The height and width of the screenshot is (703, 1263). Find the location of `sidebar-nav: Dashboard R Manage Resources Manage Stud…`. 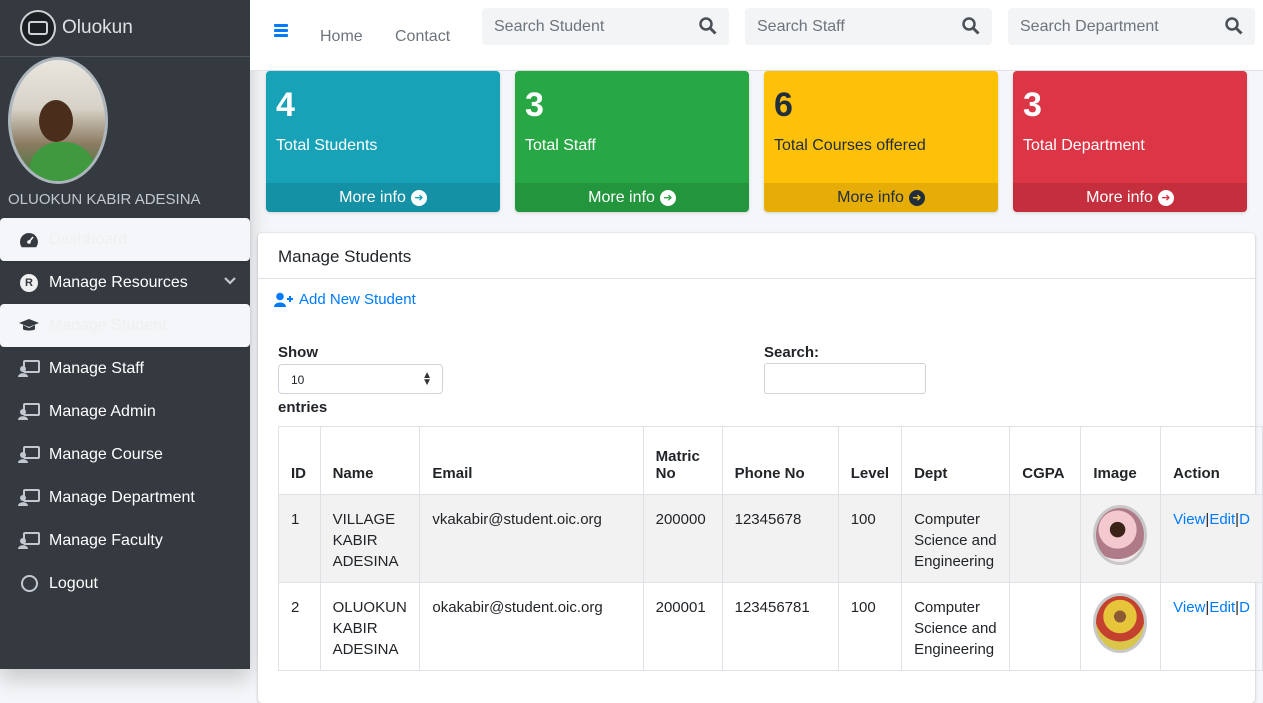

sidebar-nav: Dashboard R Manage Resources Manage Stud… is located at coordinates (125, 411).